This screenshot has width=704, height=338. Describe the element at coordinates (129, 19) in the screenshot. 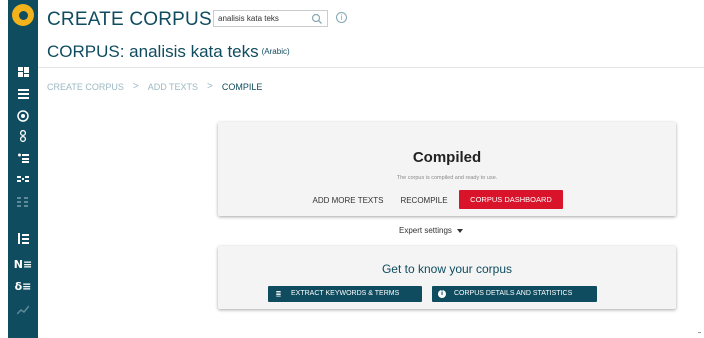

I see `page-title: CREATE CORPUS` at that location.